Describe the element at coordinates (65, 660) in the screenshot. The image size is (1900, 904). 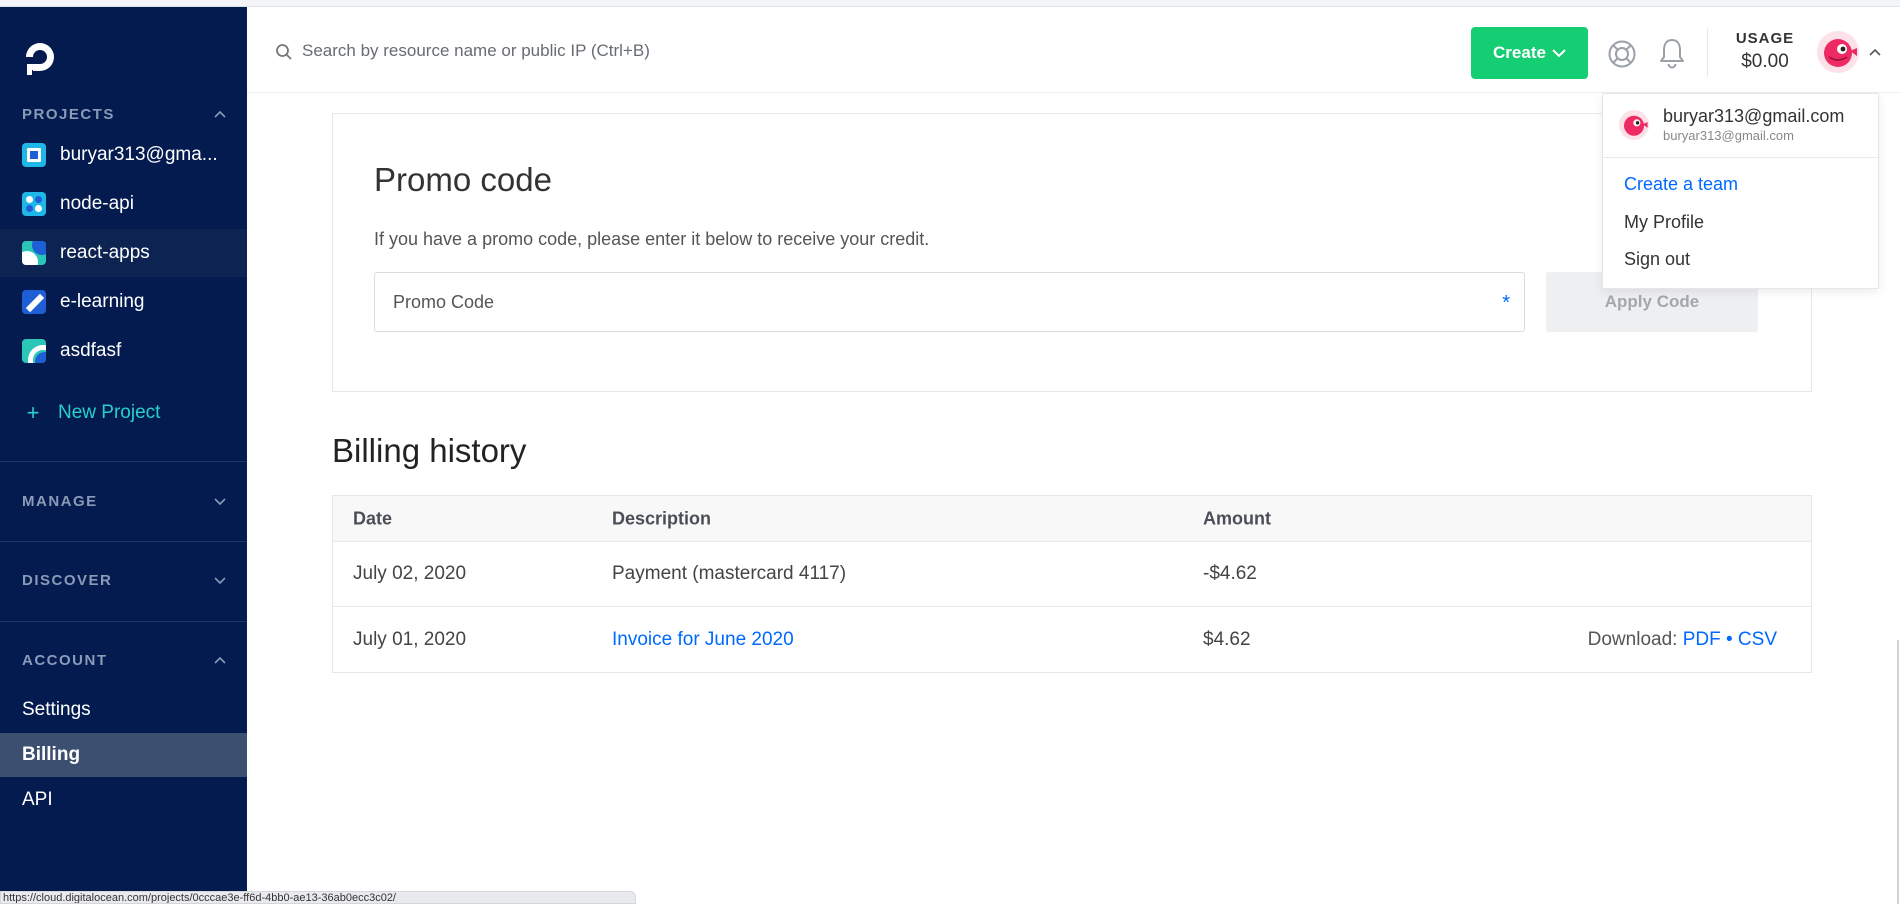
I see `account-section-label: ACCOUNT` at that location.